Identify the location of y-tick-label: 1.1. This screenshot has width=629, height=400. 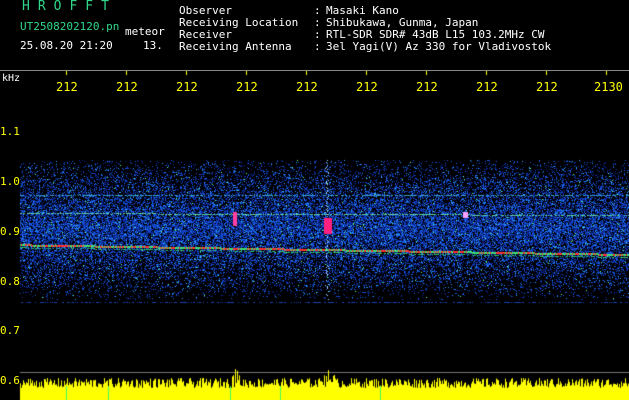
(10, 131).